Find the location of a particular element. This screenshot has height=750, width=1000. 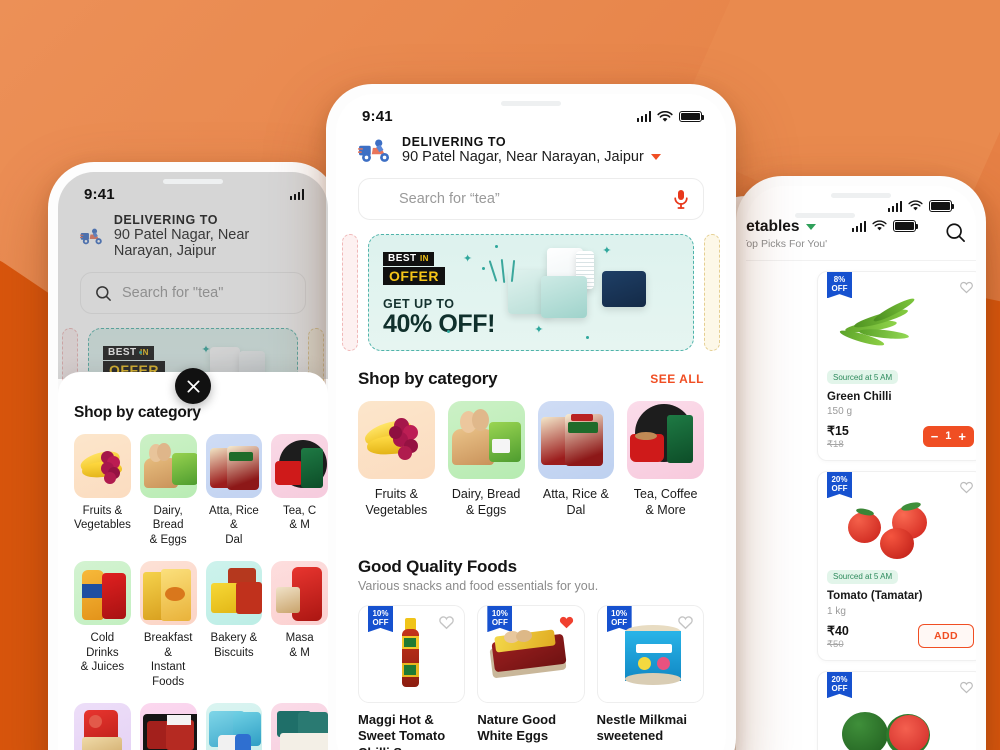

category-item-bakery-biscuits: Bakery & Biscuits is located at coordinates (234, 625).